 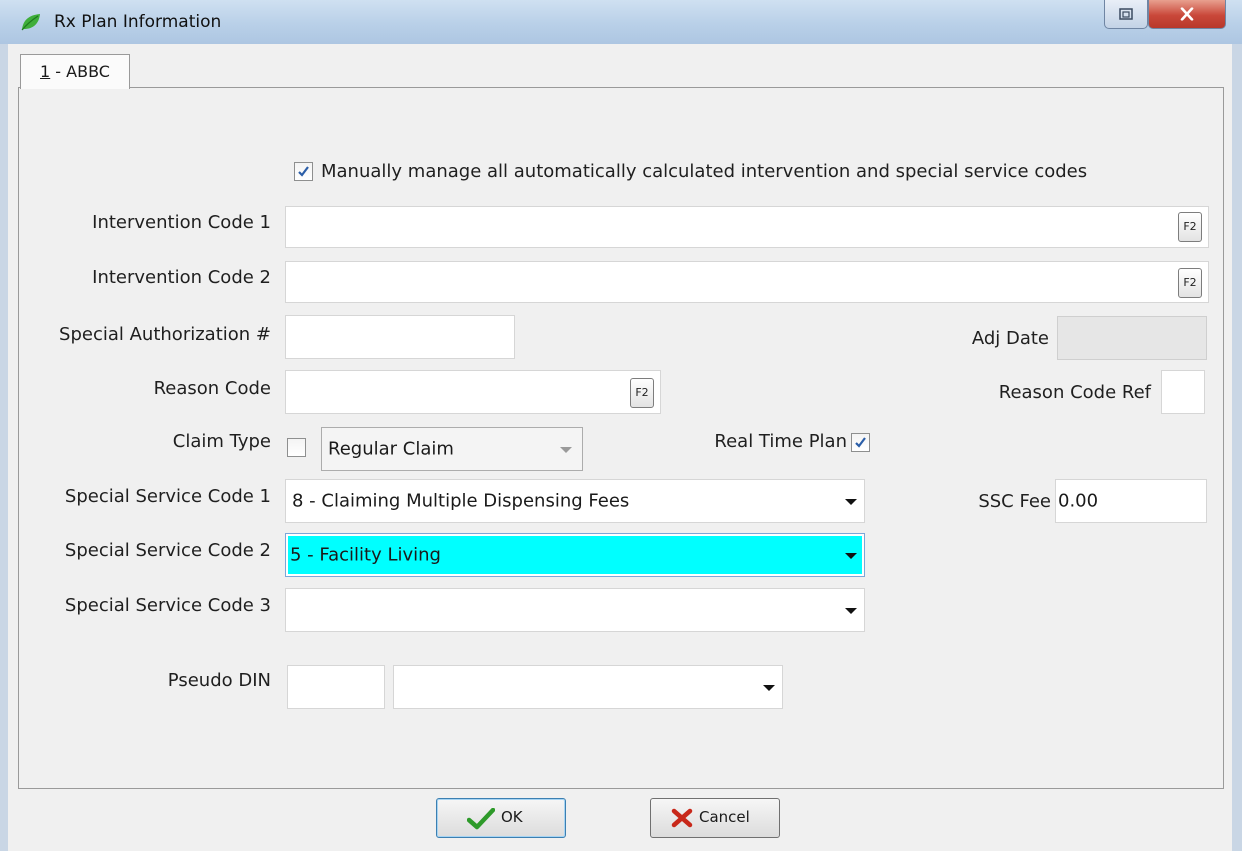 What do you see at coordinates (473, 392) in the screenshot?
I see `reason-code-input` at bounding box center [473, 392].